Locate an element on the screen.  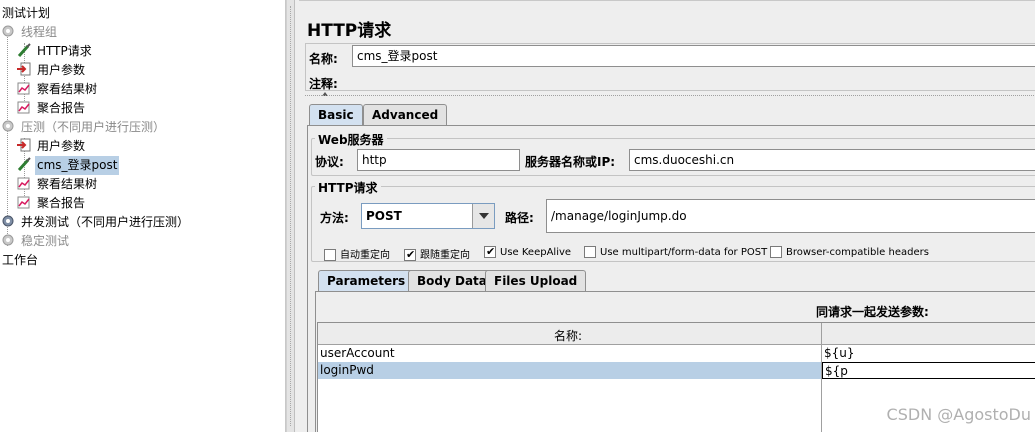
tree-item-thread-group: 线程组 is located at coordinates (29, 32).